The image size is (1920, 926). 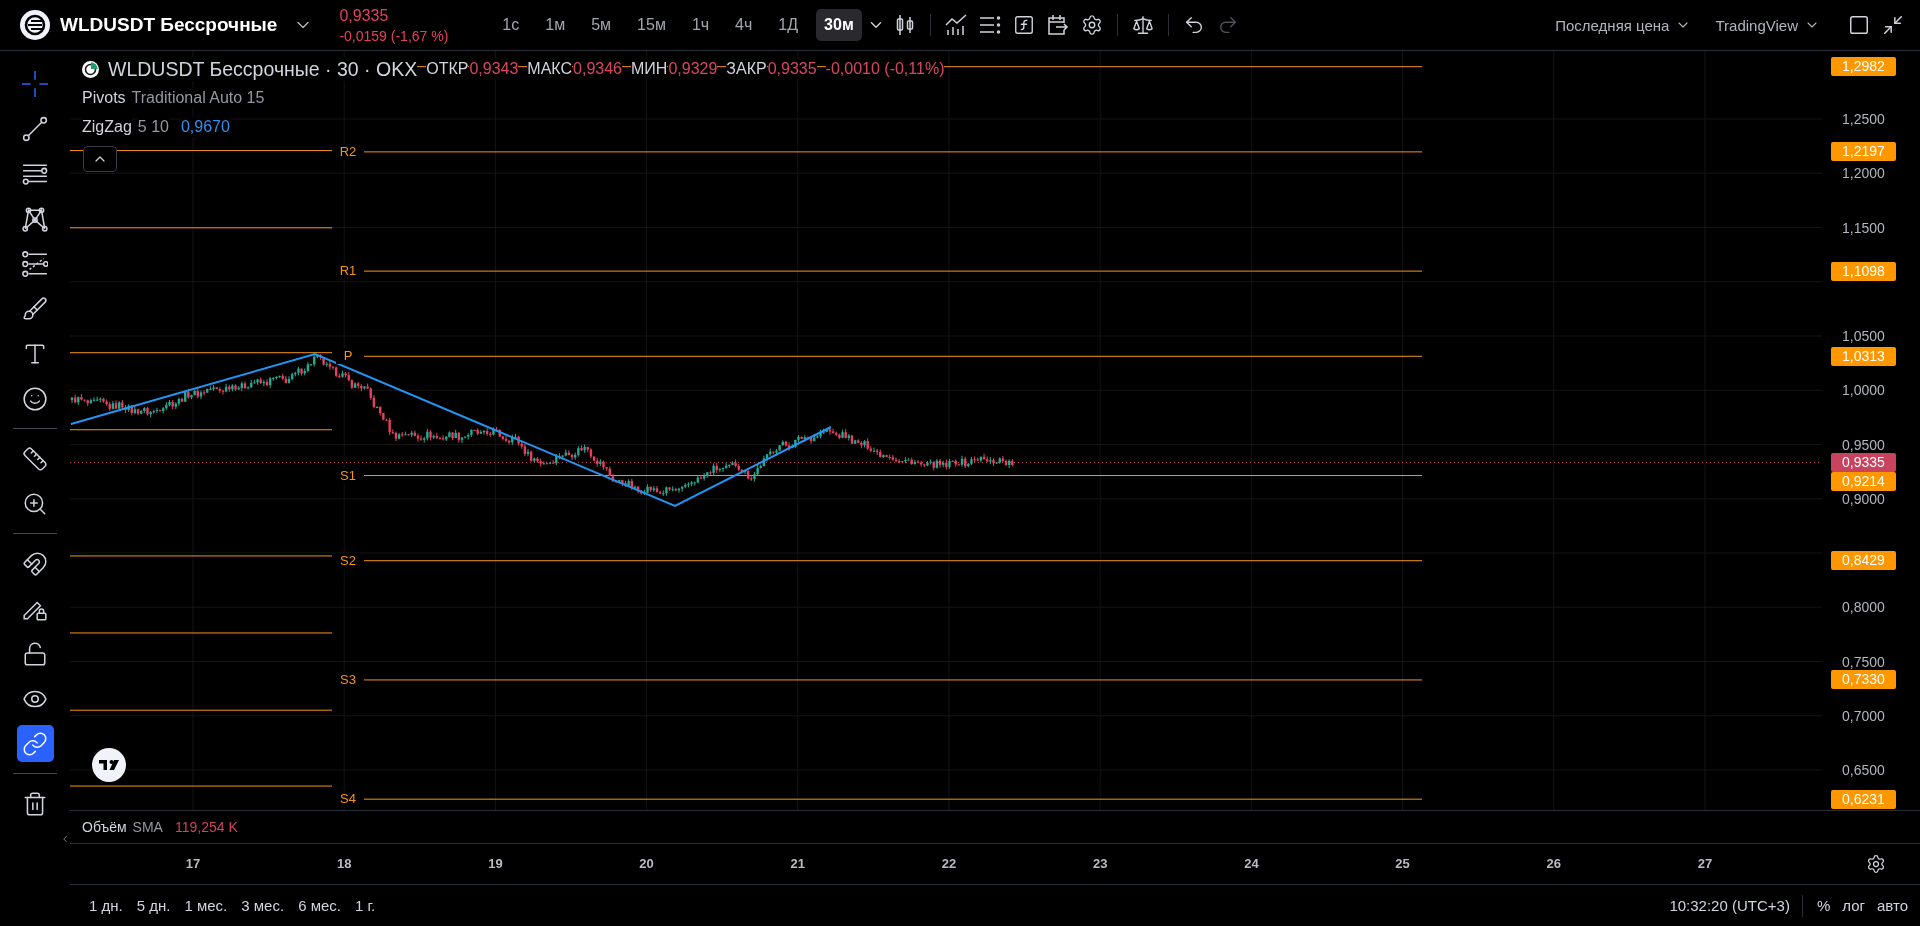 What do you see at coordinates (693, 69) in the screenshot?
I see `ohlc-value: 0,9329` at bounding box center [693, 69].